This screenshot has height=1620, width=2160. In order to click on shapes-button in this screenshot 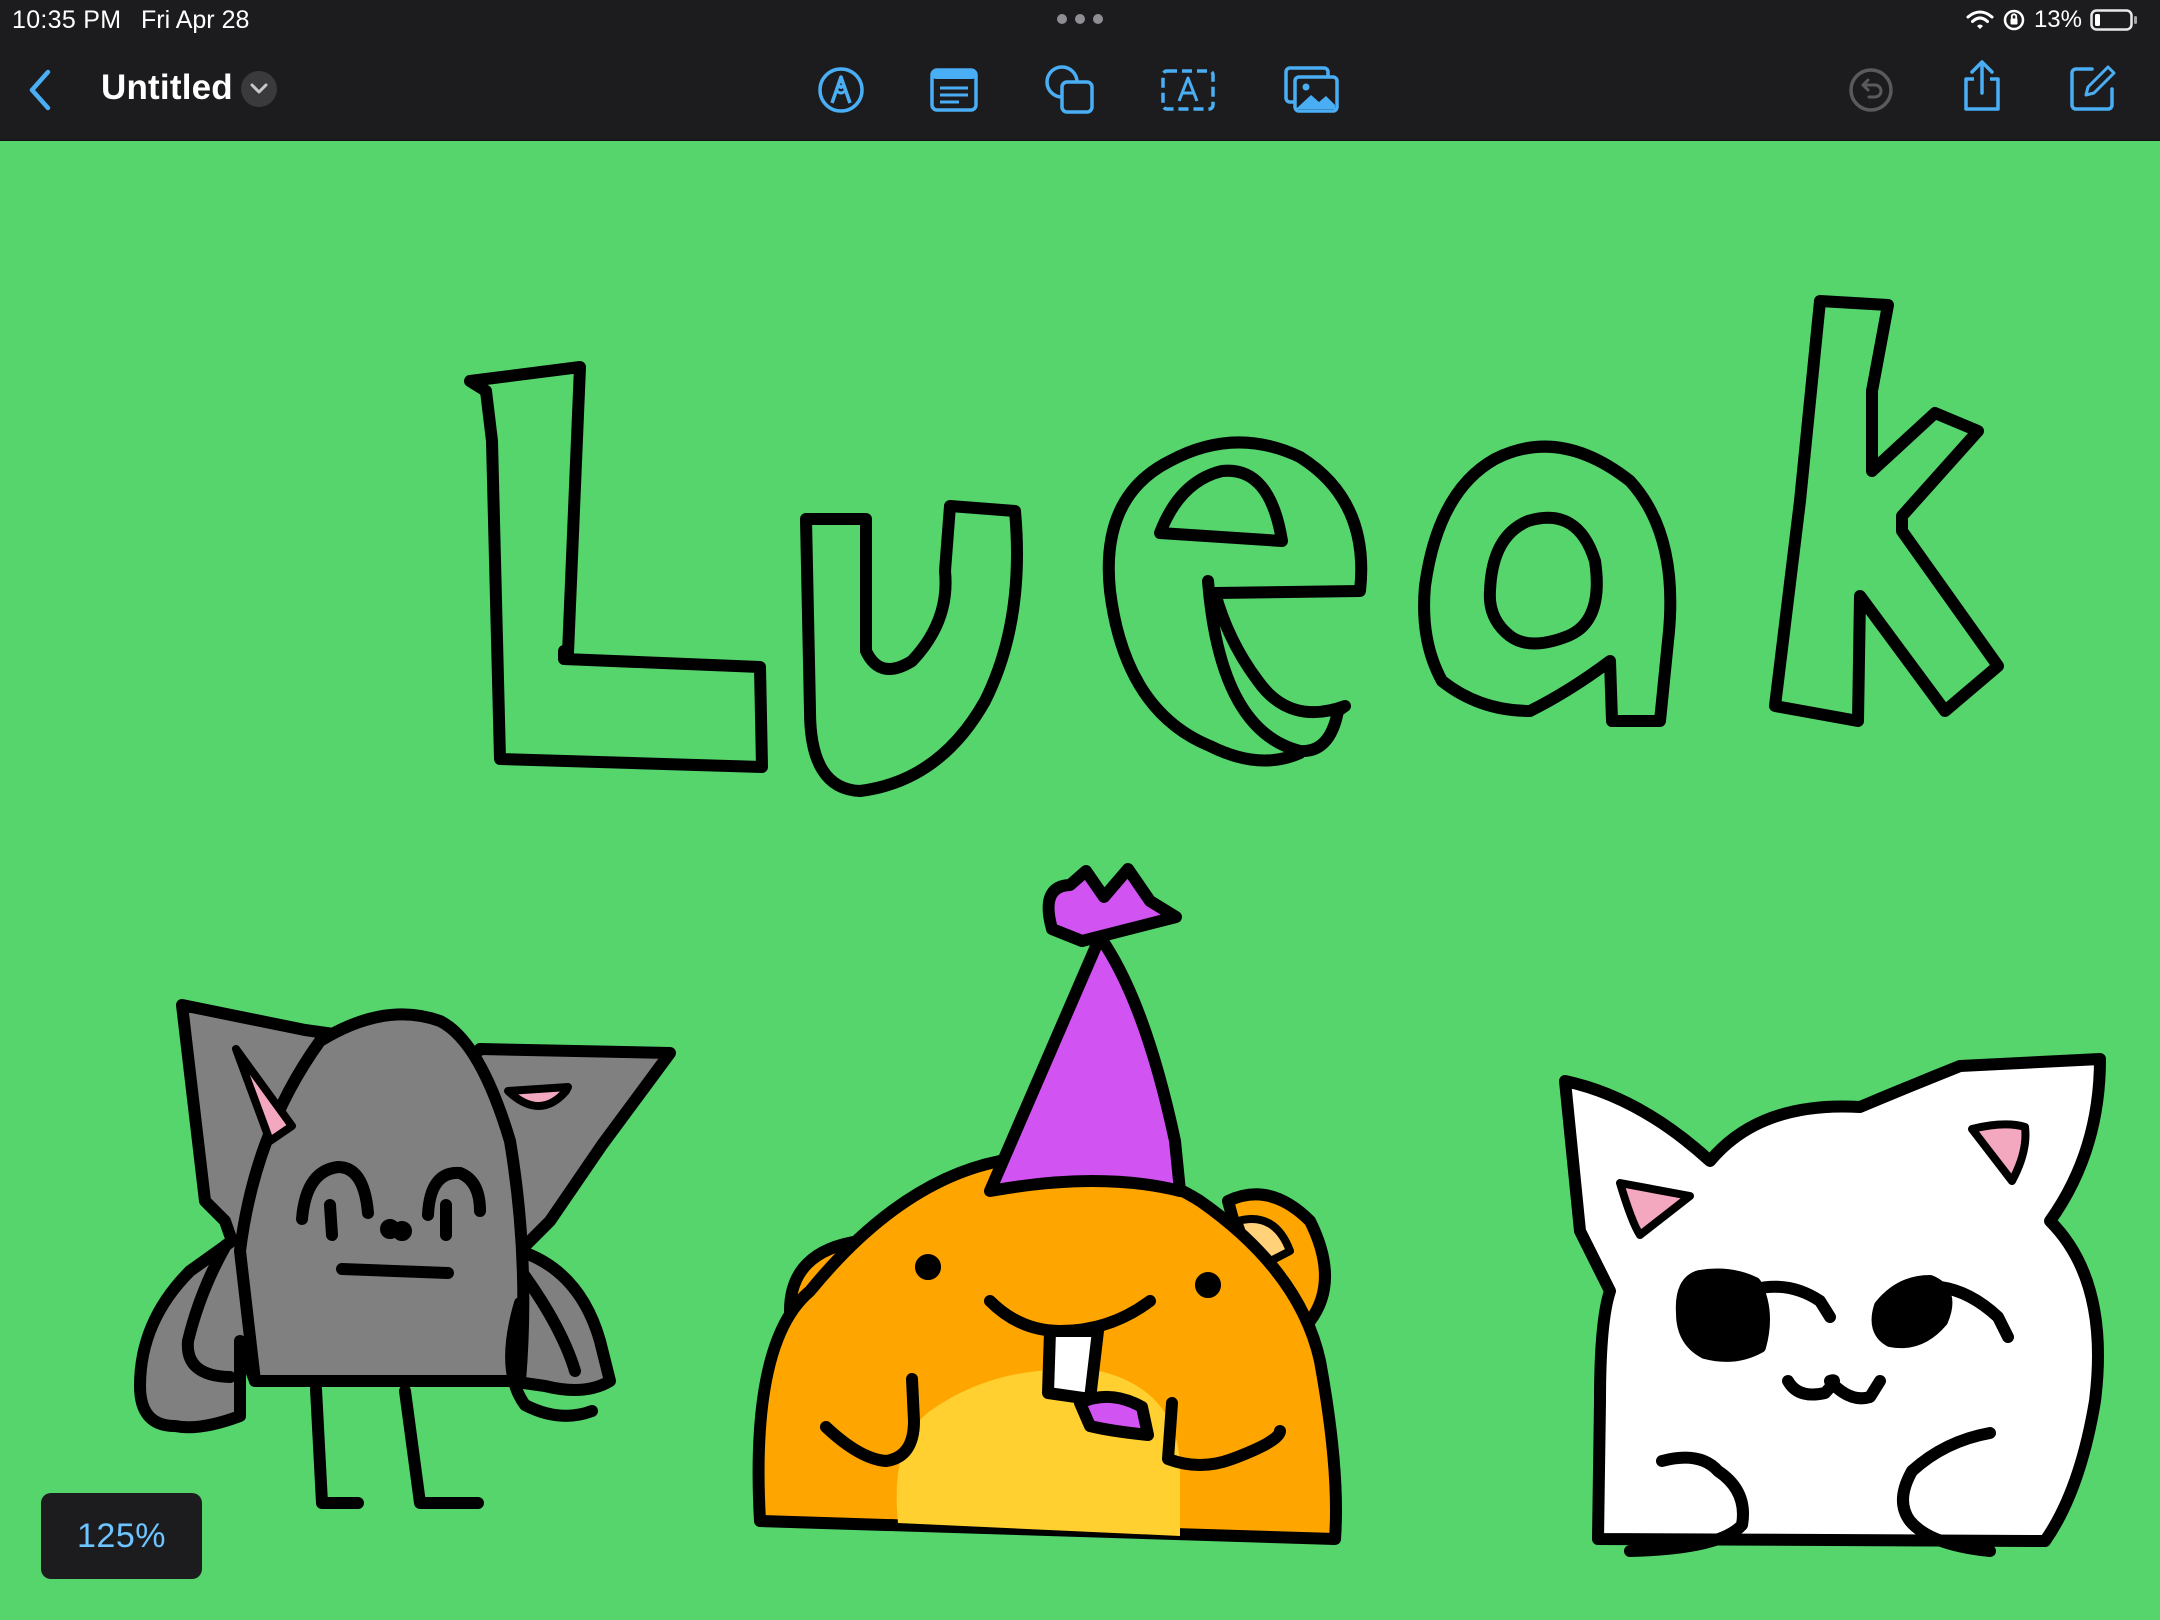, I will do `click(1070, 90)`.